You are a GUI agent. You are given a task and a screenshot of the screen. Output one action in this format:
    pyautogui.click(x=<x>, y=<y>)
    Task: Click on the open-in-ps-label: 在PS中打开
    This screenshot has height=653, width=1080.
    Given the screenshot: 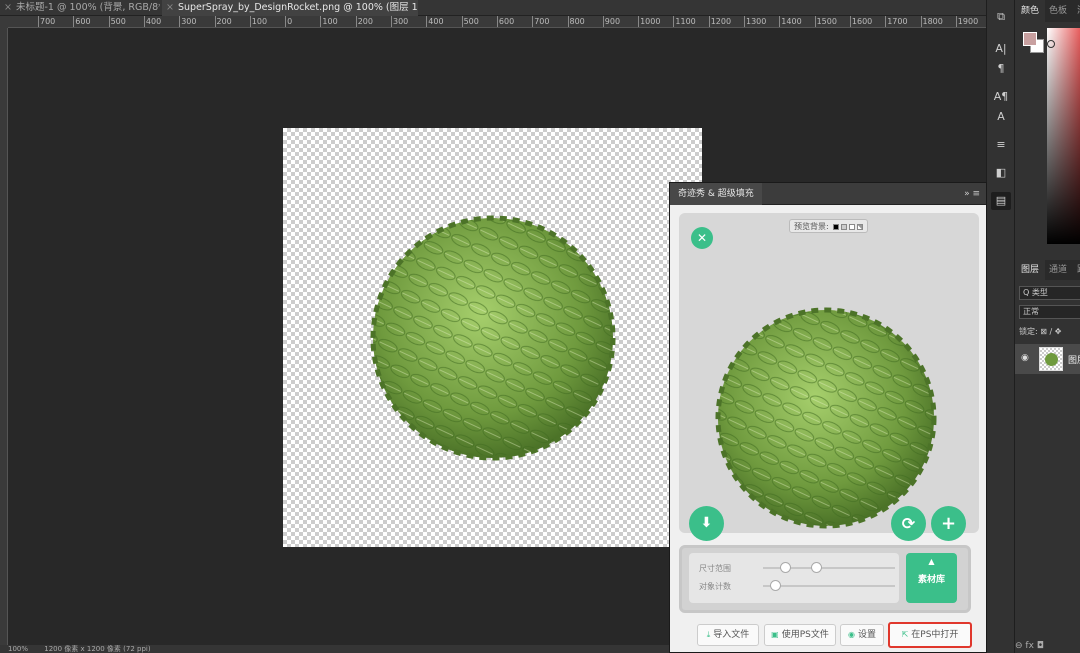 What is the action you would take?
    pyautogui.click(x=935, y=635)
    